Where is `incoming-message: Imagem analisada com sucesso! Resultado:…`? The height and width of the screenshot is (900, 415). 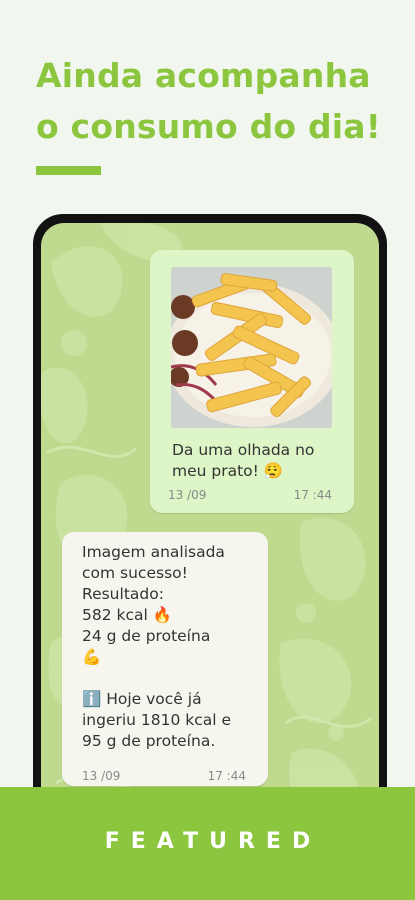 incoming-message: Imagem analisada com sucesso! Resultado:… is located at coordinates (165, 659).